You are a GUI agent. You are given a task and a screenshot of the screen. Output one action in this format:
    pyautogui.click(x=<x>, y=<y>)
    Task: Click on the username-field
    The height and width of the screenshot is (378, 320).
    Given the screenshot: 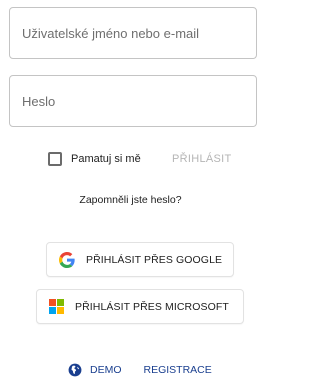 What is the action you would take?
    pyautogui.click(x=133, y=33)
    